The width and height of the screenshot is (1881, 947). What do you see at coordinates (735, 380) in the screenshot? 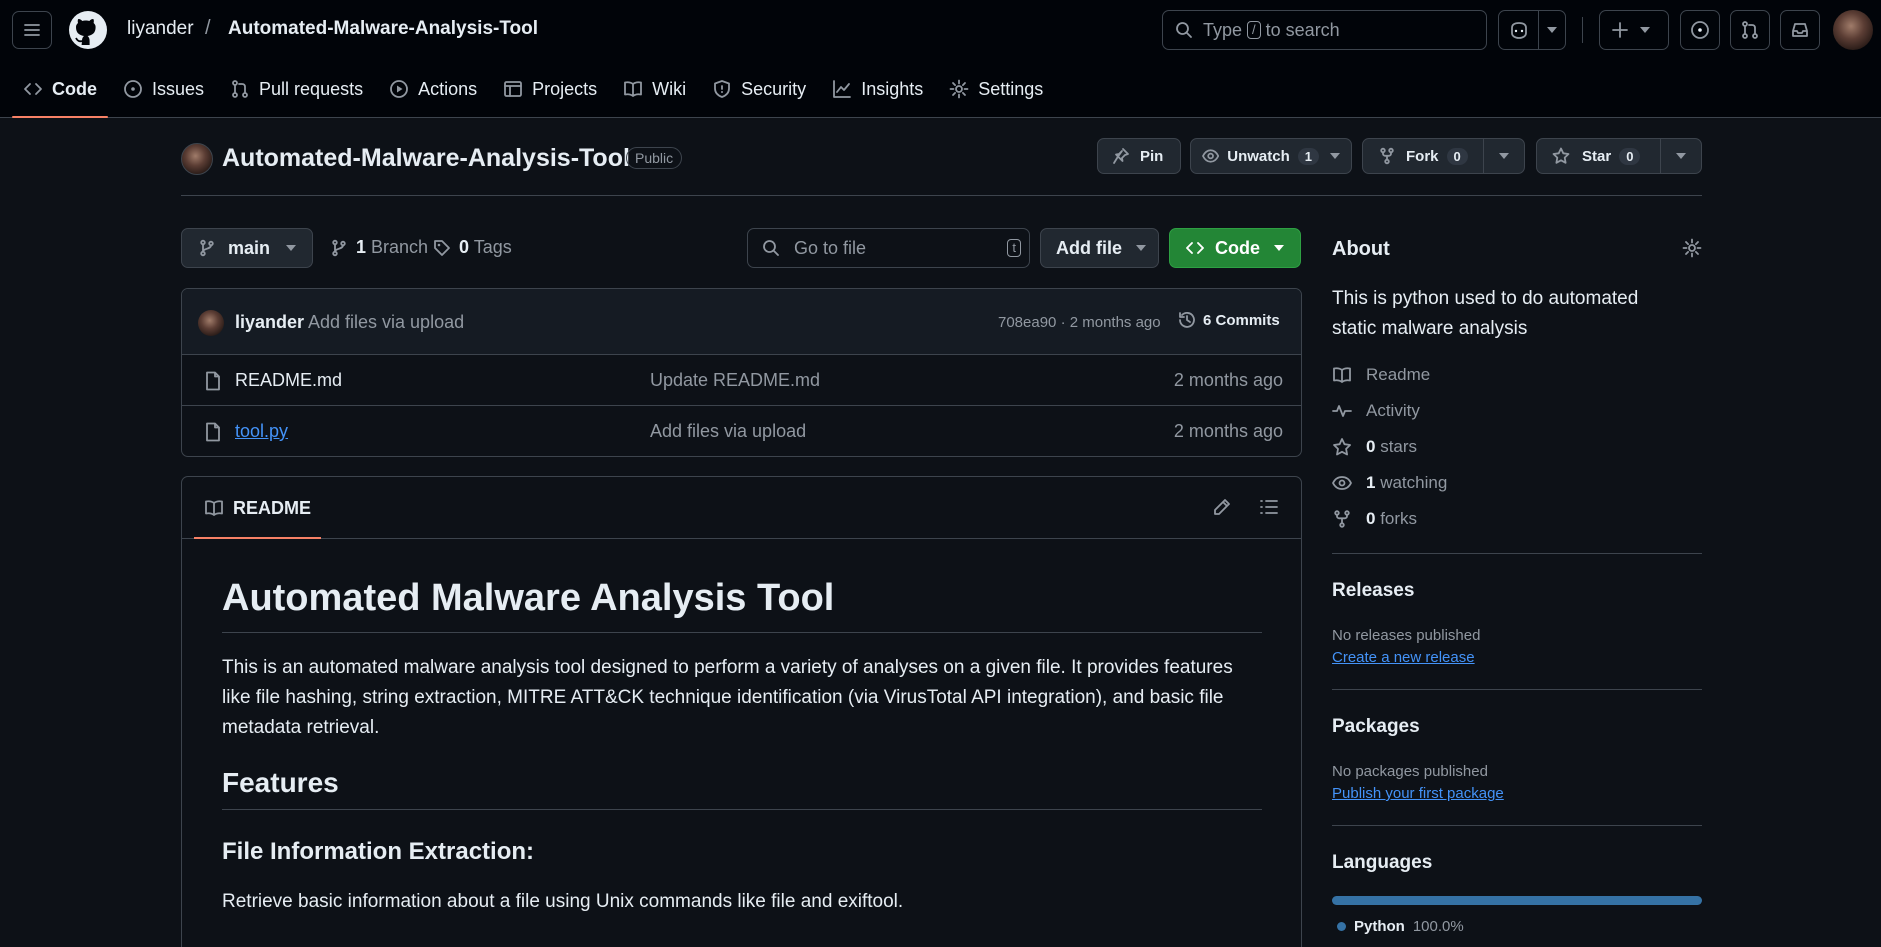
I see `file-commit-message: Update README.md` at bounding box center [735, 380].